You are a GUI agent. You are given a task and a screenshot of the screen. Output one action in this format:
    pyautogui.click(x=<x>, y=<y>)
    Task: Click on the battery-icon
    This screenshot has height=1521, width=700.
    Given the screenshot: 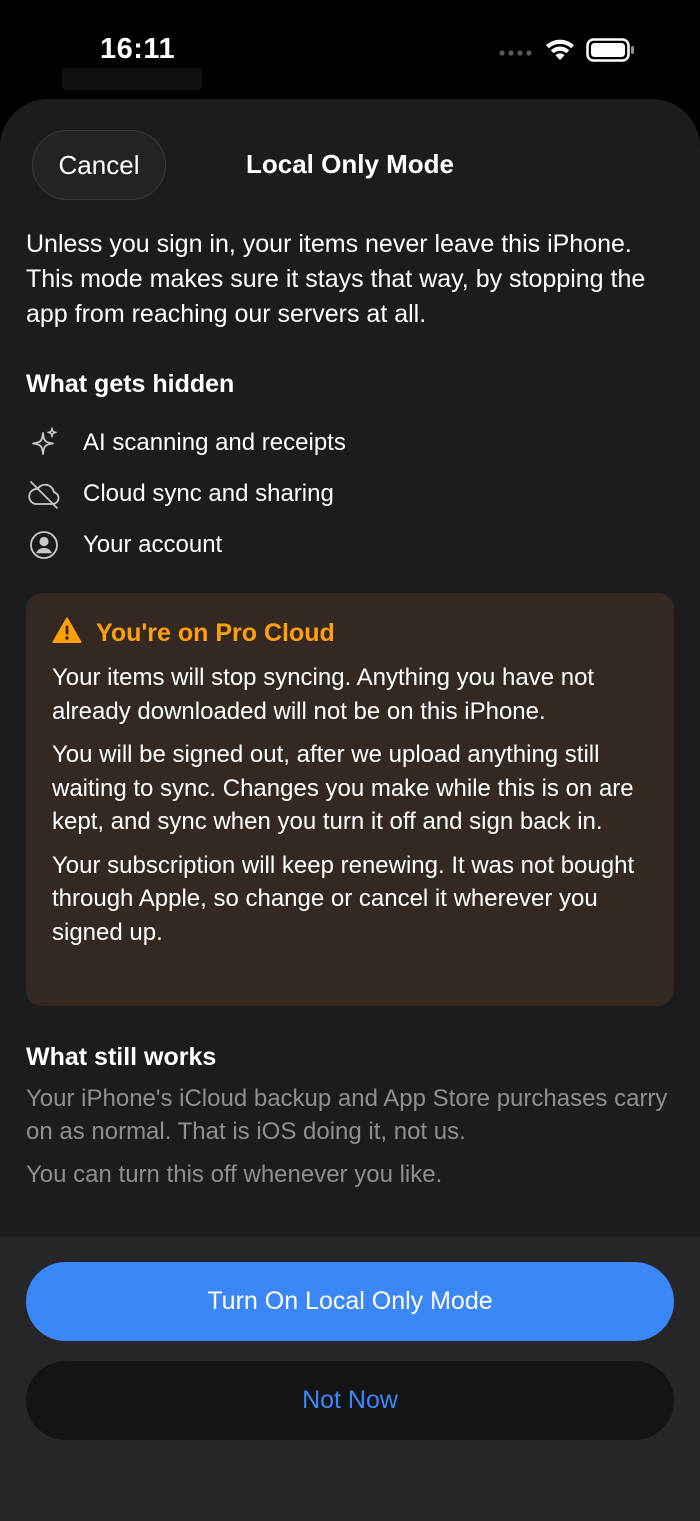 What is the action you would take?
    pyautogui.click(x=611, y=52)
    